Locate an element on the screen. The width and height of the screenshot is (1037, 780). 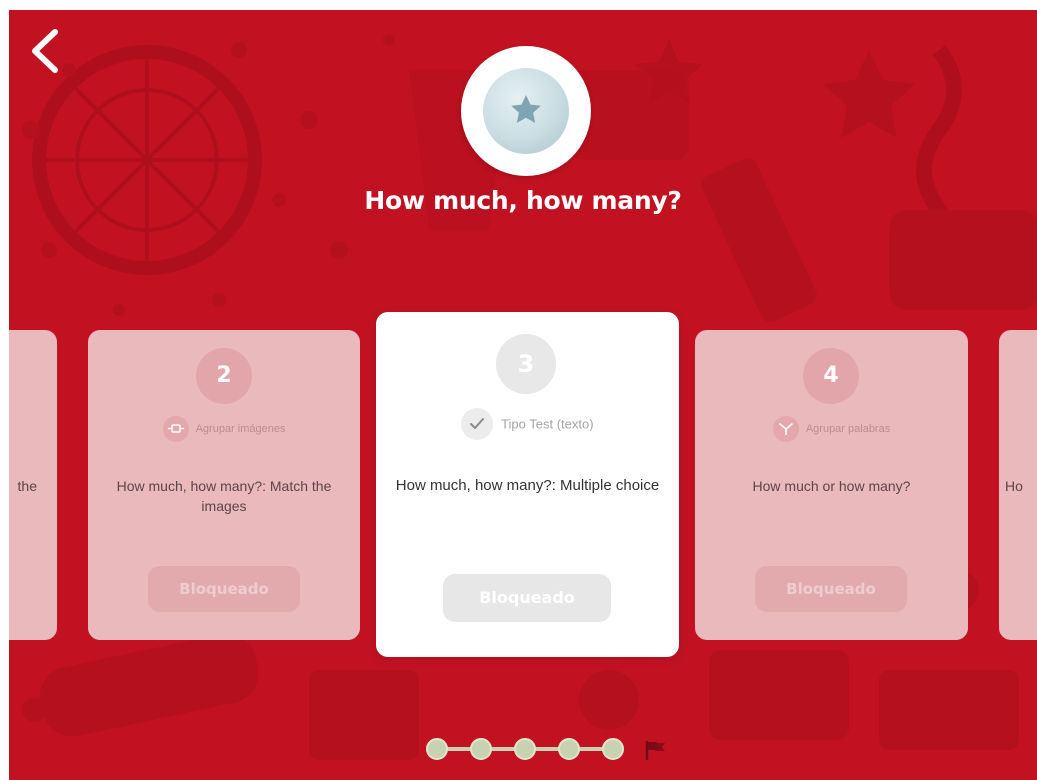
checkmark-icon is located at coordinates (477, 424).